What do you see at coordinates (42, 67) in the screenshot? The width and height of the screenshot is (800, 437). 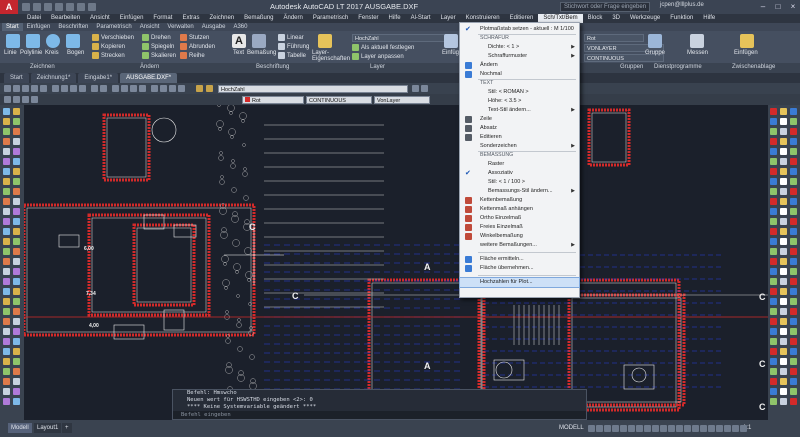 I see `group-draw-label: Zeichnen` at bounding box center [42, 67].